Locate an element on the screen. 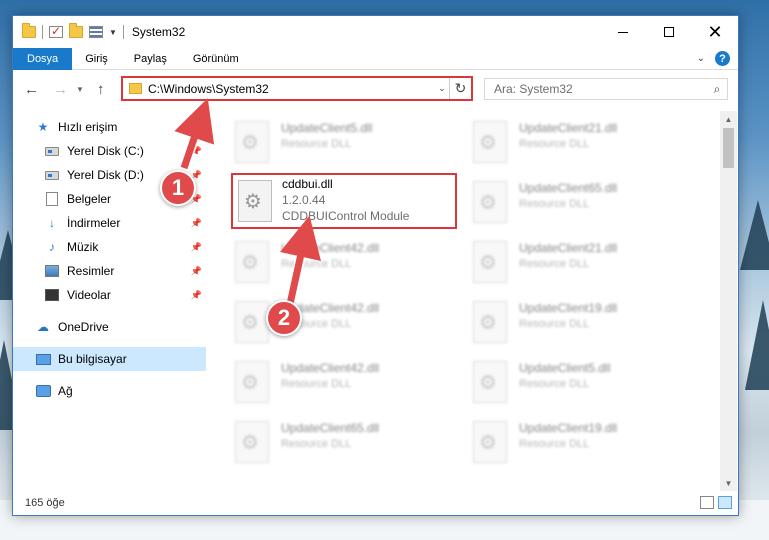  folder-icon is located at coordinates (29, 30).